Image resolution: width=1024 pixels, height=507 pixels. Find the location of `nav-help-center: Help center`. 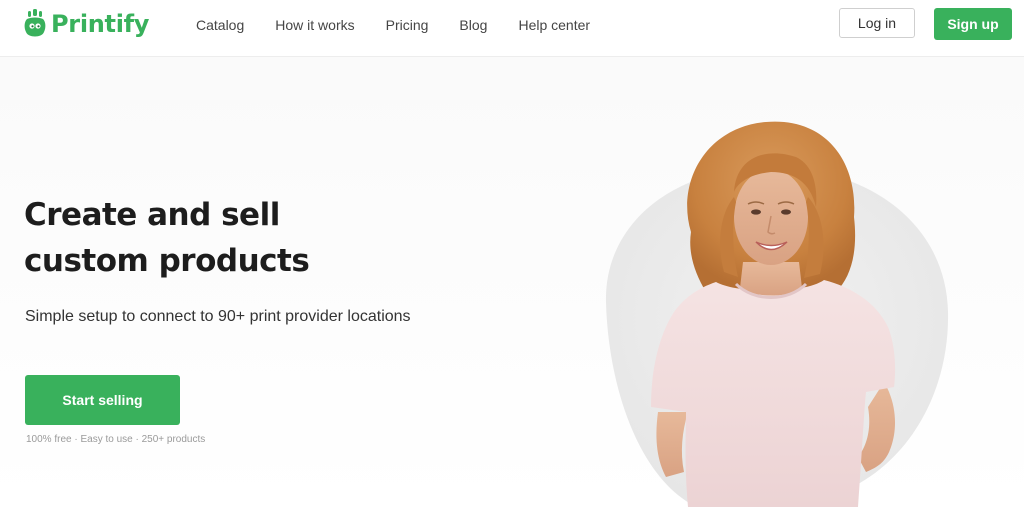

nav-help-center: Help center is located at coordinates (554, 25).